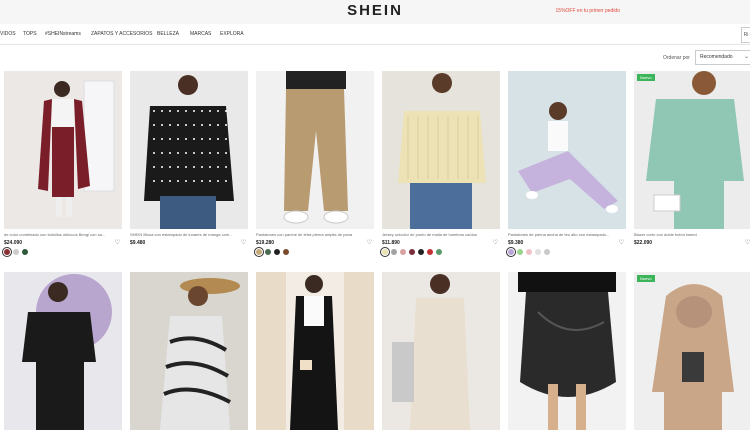  What do you see at coordinates (745, 35) in the screenshot?
I see `nav-right-button: Ri` at bounding box center [745, 35].